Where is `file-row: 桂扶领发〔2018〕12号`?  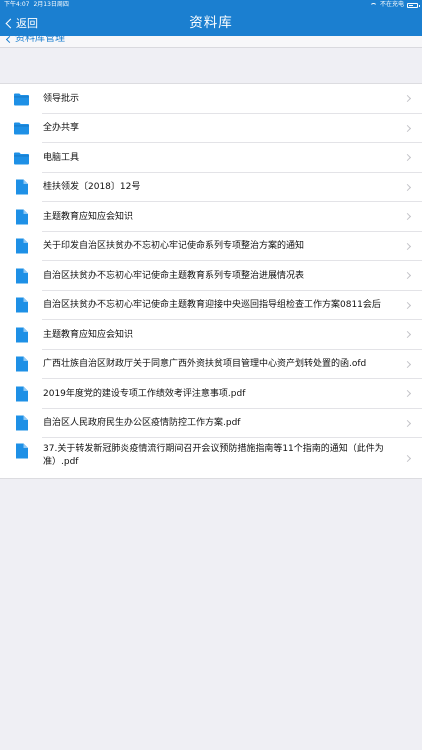
file-row: 桂扶领发〔2018〕12号 is located at coordinates (211, 188).